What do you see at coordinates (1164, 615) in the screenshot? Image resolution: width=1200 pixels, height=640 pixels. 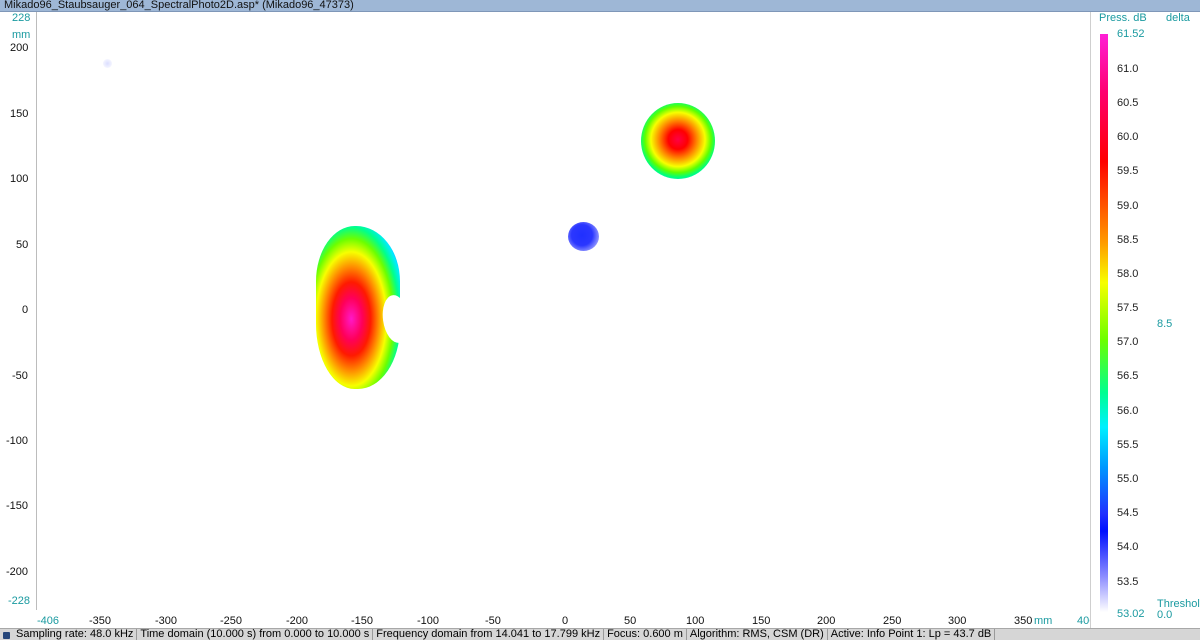 I see `threshold-value: 0.0` at bounding box center [1164, 615].